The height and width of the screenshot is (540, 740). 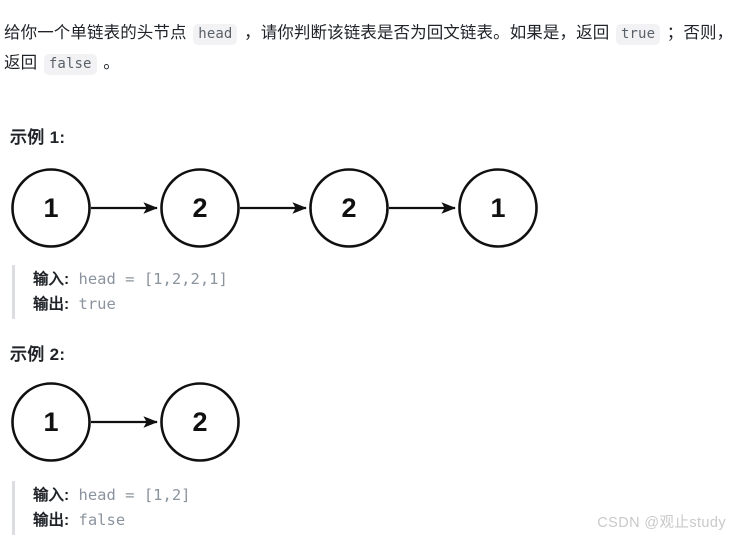 What do you see at coordinates (70, 64) in the screenshot?
I see `inline-code-false: false` at bounding box center [70, 64].